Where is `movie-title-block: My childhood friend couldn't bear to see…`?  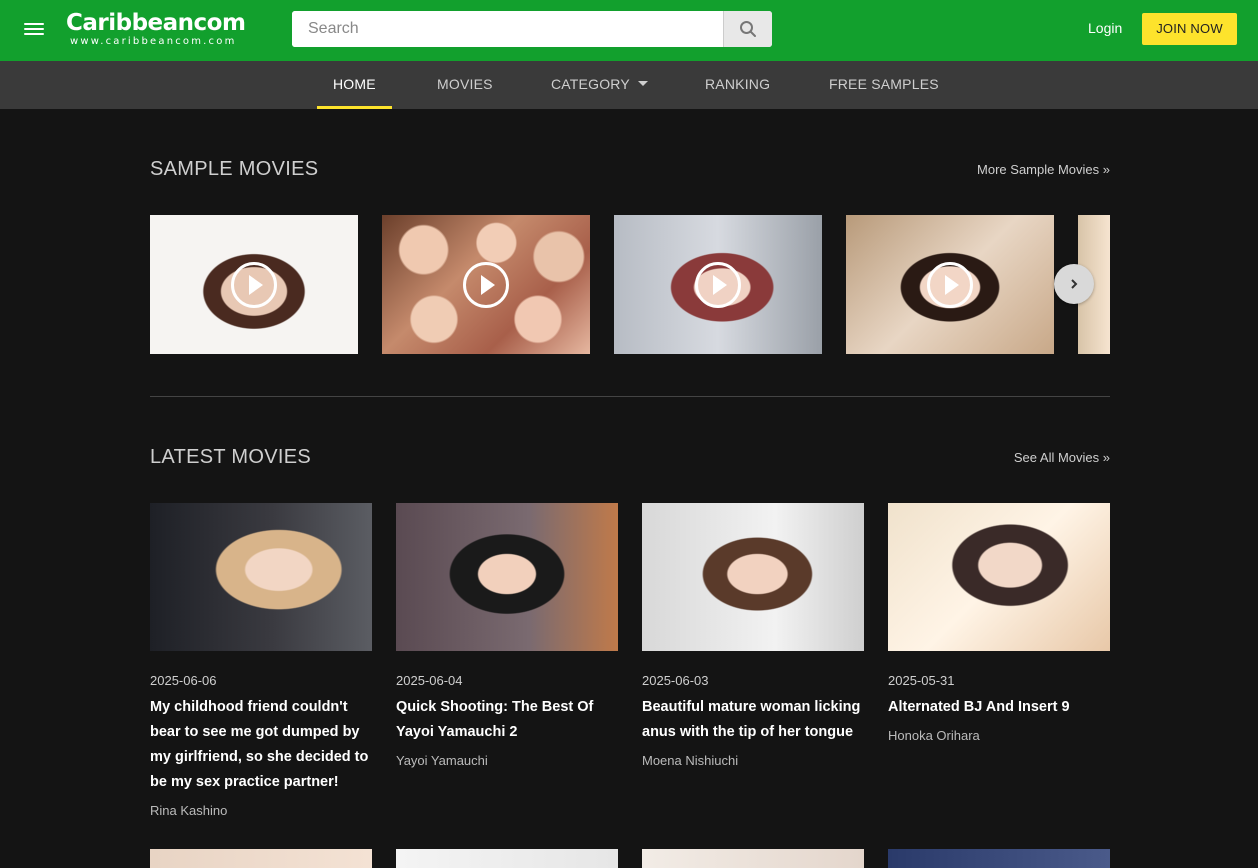 movie-title-block: My childhood friend couldn't bear to see… is located at coordinates (261, 759).